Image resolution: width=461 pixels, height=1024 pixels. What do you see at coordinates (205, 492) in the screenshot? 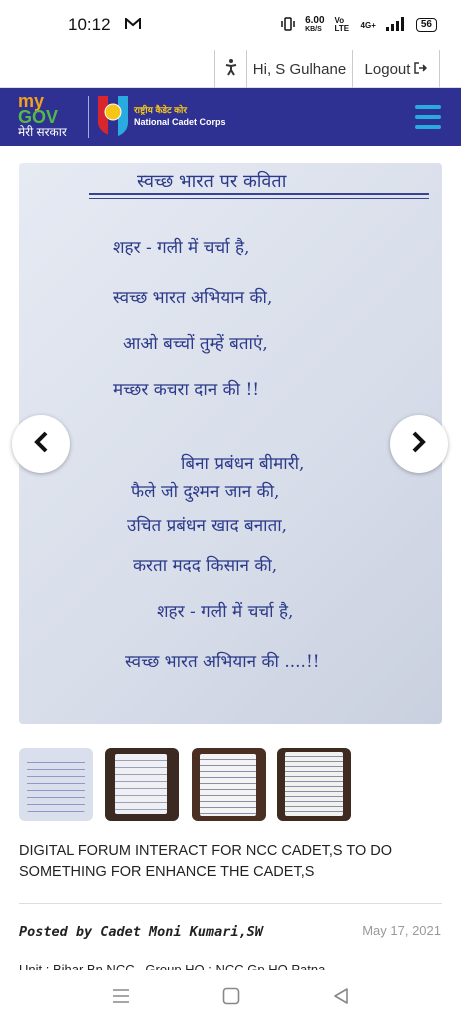
I see `poem-line: फैले जो दुश्मन जान की,` at bounding box center [205, 492].